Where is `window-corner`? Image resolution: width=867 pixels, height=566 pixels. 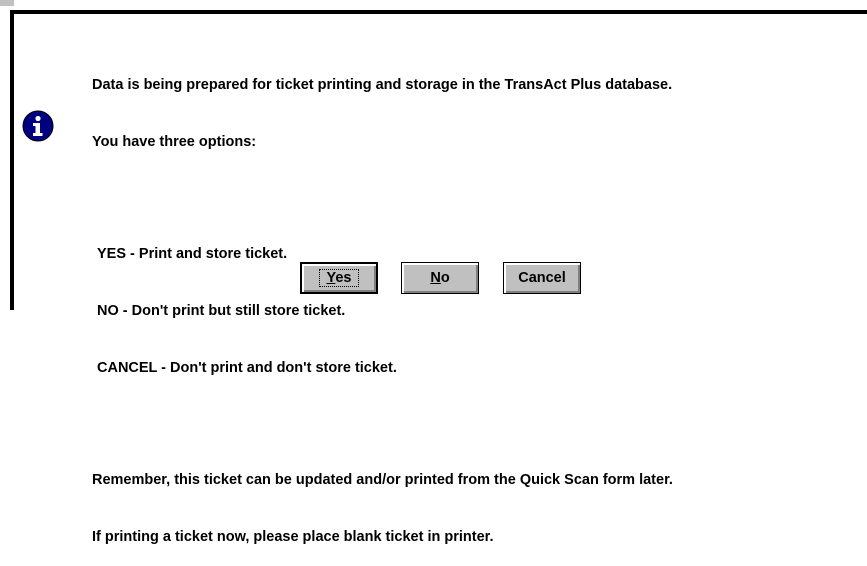
window-corner is located at coordinates (7, 3).